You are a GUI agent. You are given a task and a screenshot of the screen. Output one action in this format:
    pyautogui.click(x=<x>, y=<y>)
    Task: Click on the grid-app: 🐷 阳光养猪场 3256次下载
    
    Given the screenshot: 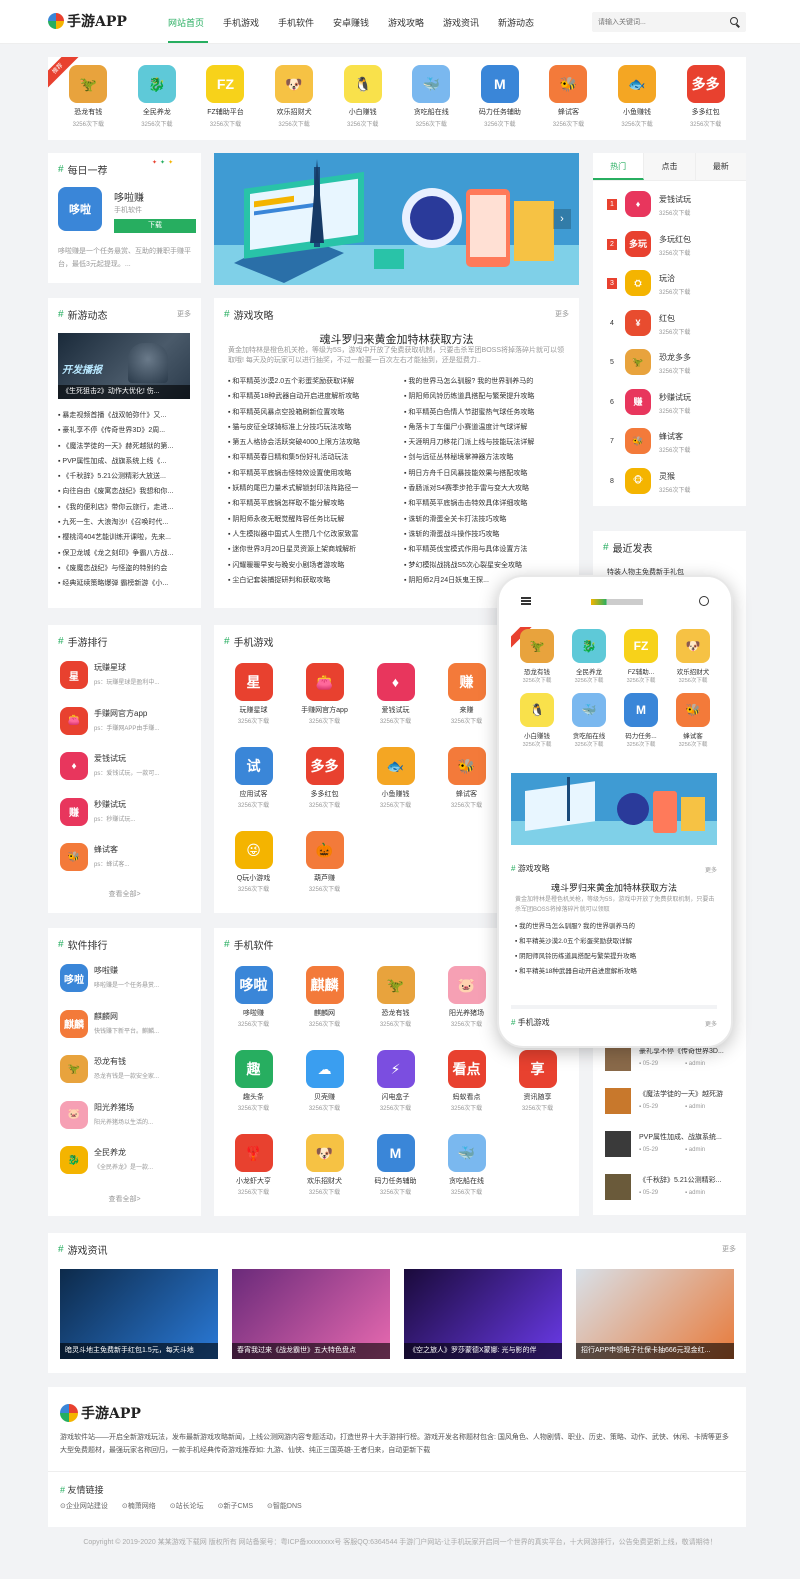 What is the action you would take?
    pyautogui.click(x=466, y=1008)
    